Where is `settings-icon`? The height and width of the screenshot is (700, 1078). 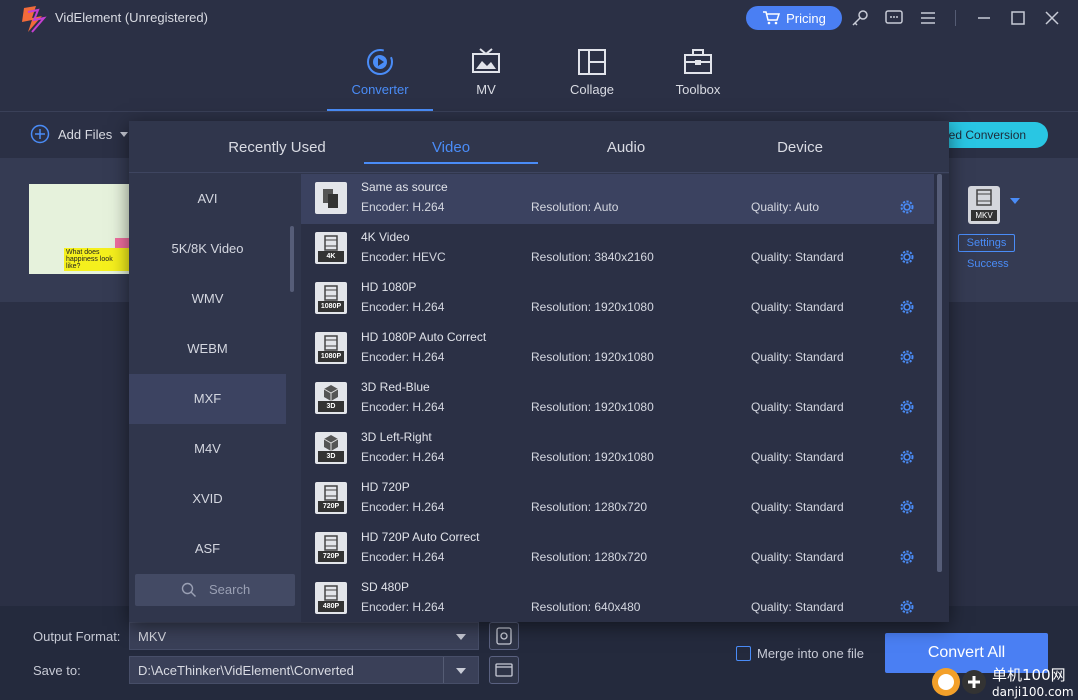
settings-icon is located at coordinates (504, 636).